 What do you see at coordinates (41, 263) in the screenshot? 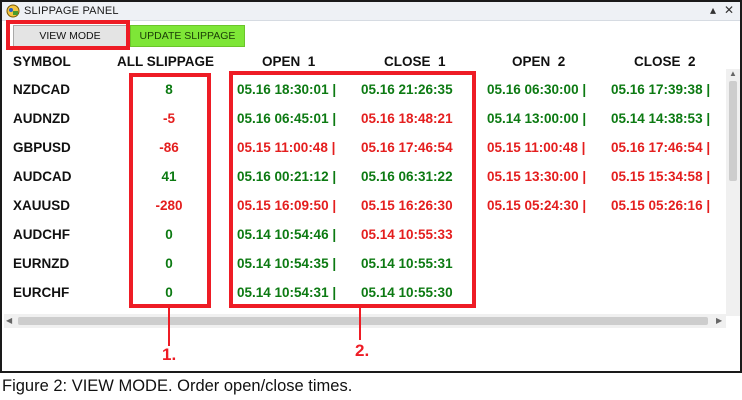
I see `symbol-cell: EURNZD` at bounding box center [41, 263].